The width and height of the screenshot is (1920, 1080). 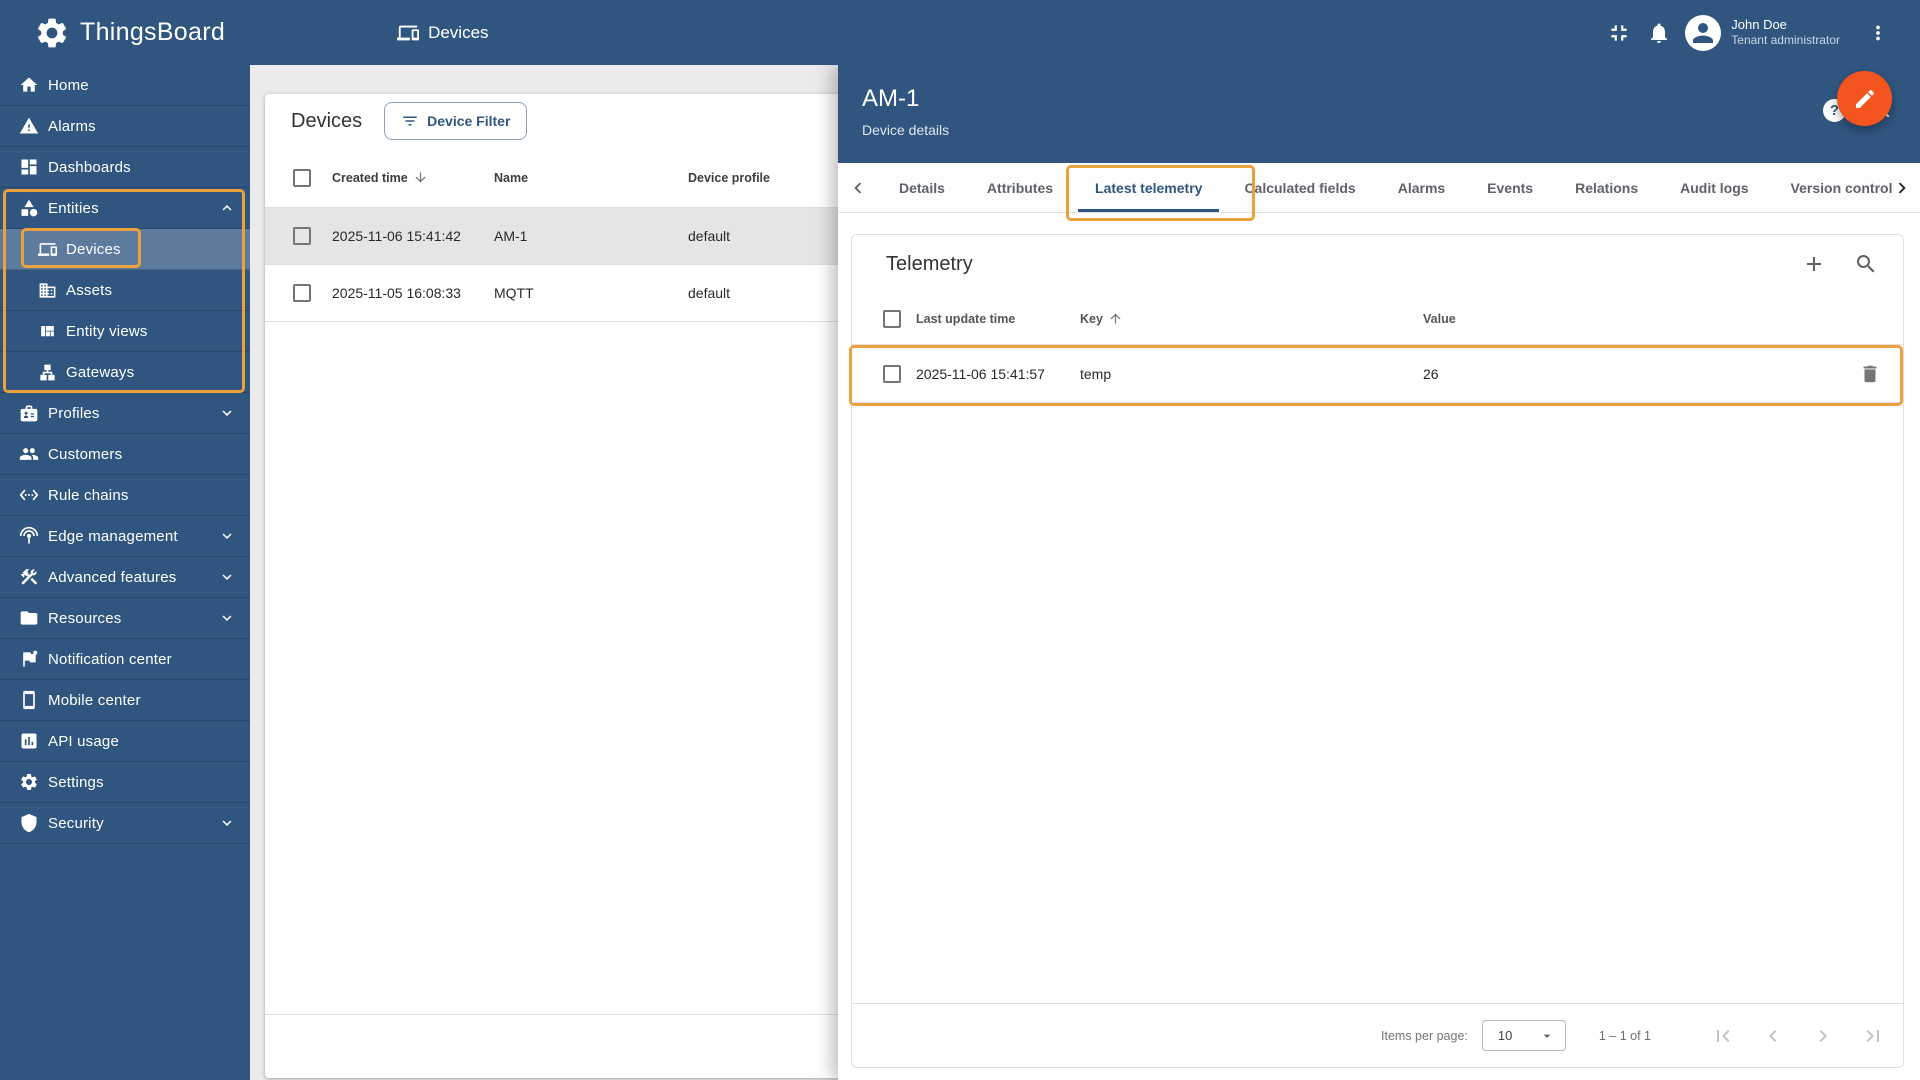 I want to click on user-name: John Doe, so click(x=1759, y=24).